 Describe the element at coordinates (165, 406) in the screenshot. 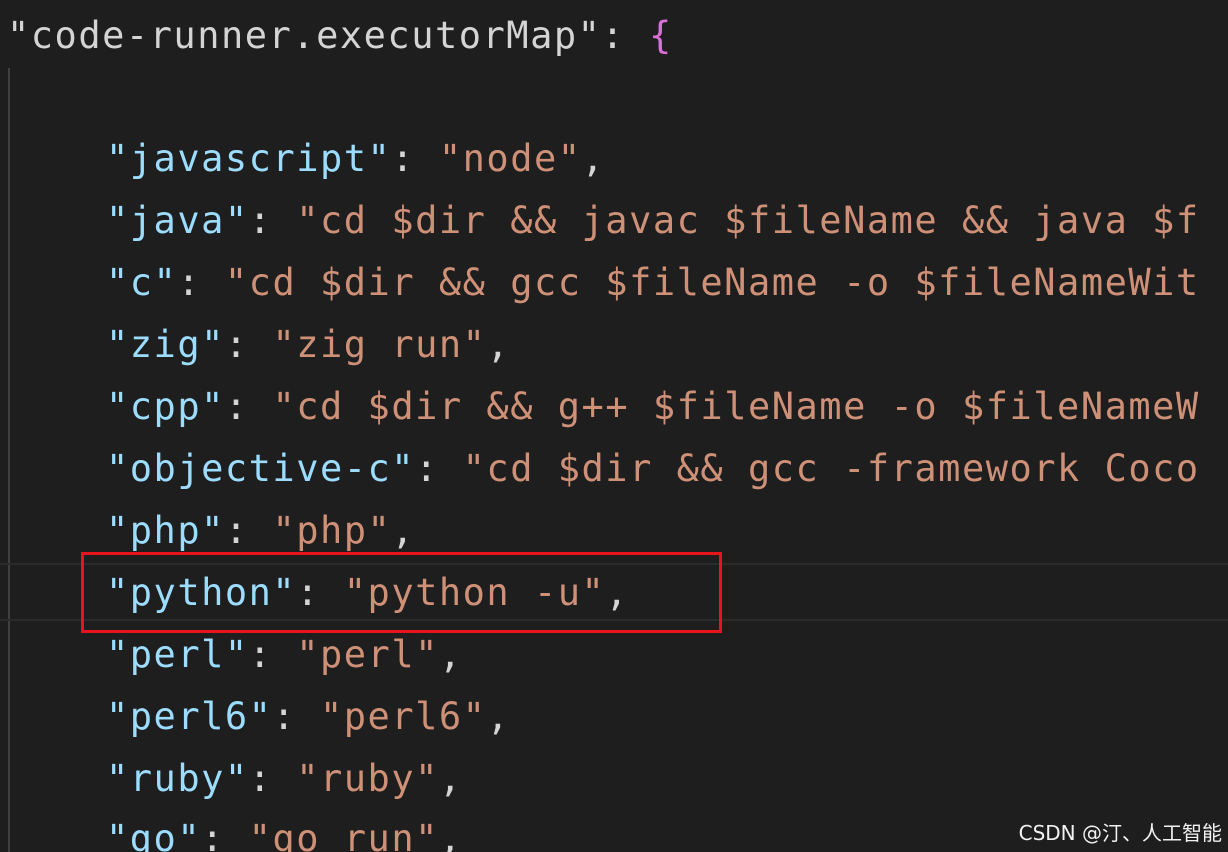

I see `json-key: "cpp"` at that location.